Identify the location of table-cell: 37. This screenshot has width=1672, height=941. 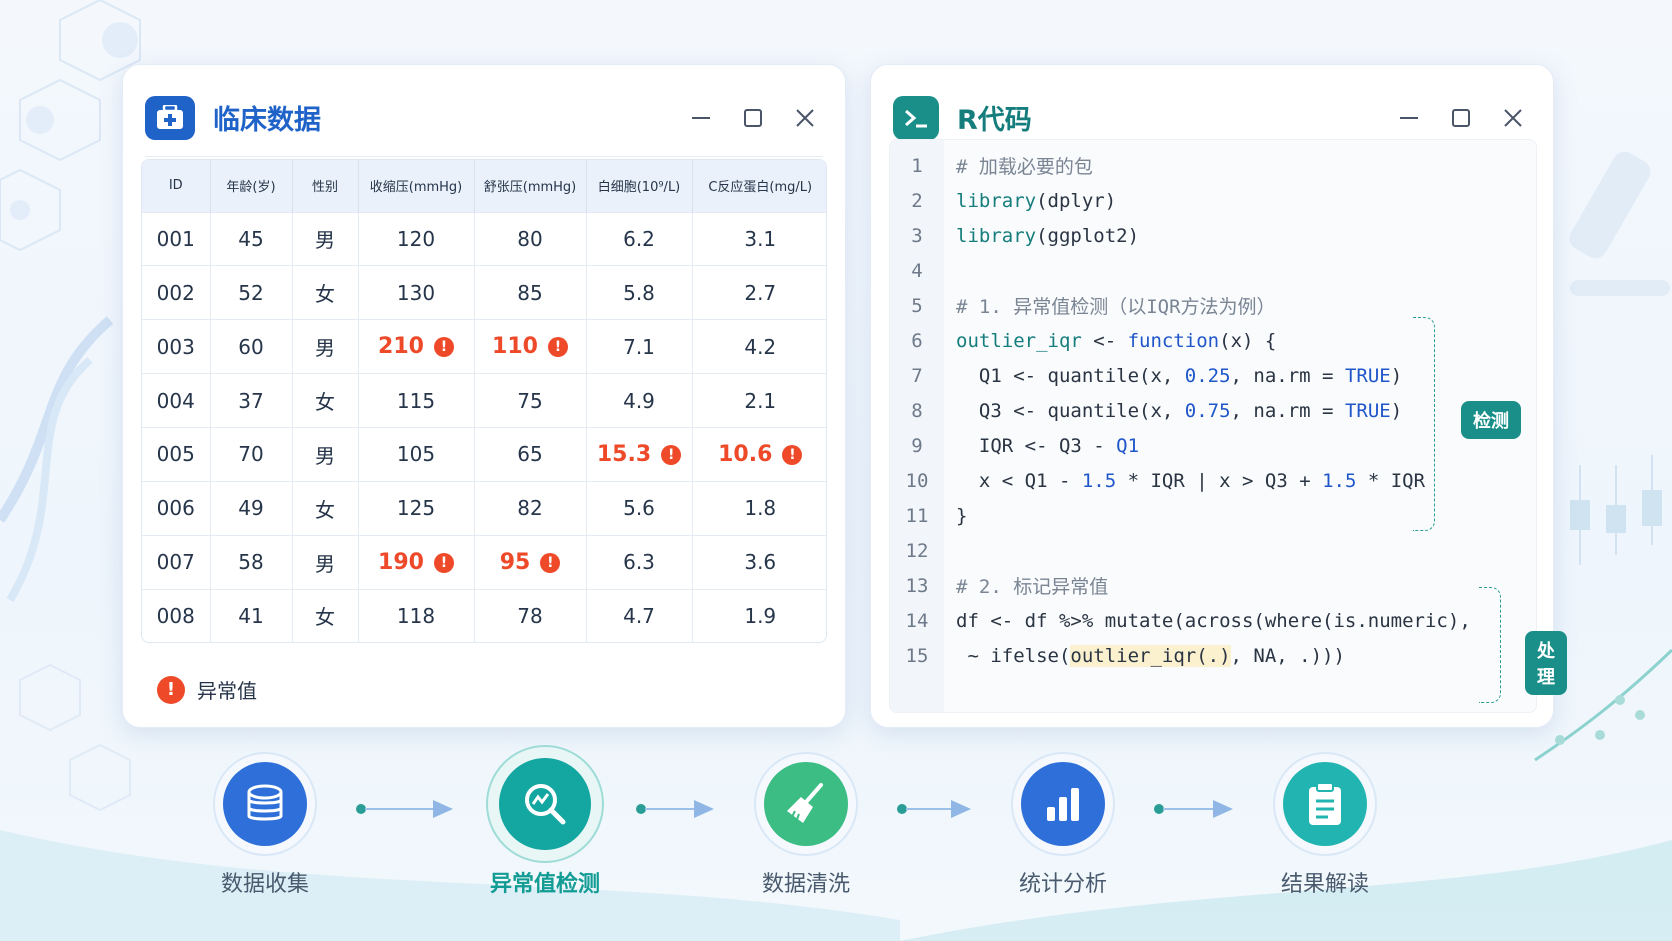
(251, 400).